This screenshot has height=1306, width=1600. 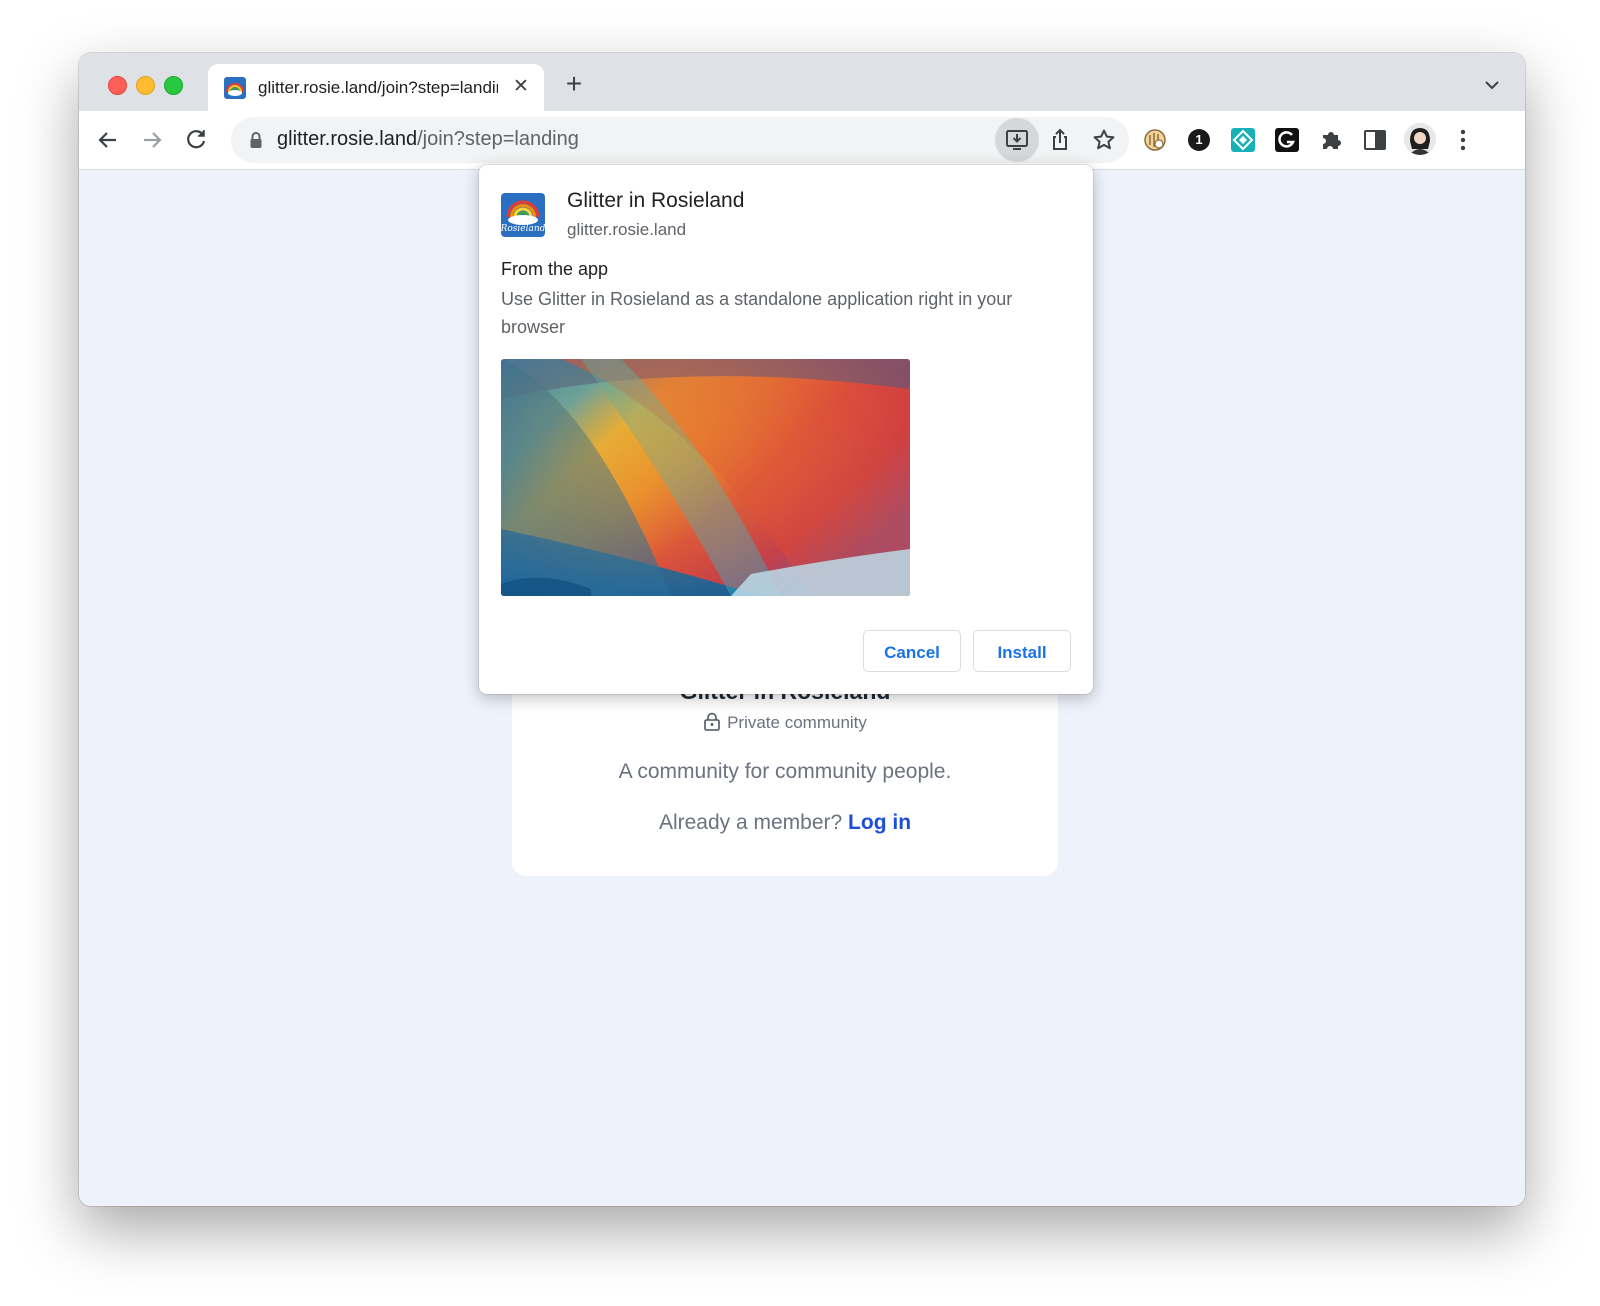 I want to click on app-screenshot-image, so click(x=705, y=477).